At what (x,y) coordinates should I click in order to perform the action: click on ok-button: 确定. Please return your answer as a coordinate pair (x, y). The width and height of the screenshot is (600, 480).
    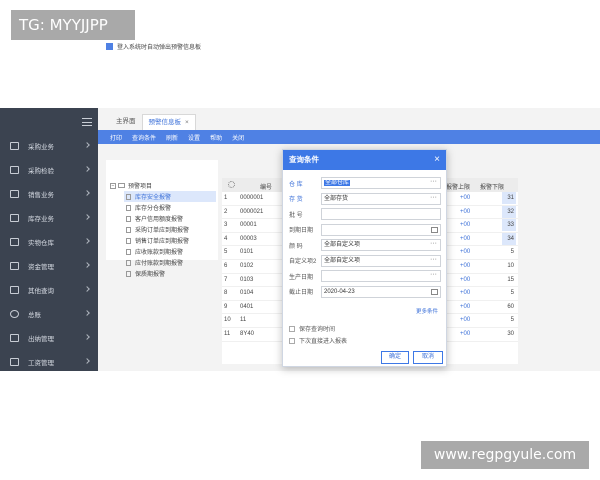
    Looking at the image, I should click on (395, 357).